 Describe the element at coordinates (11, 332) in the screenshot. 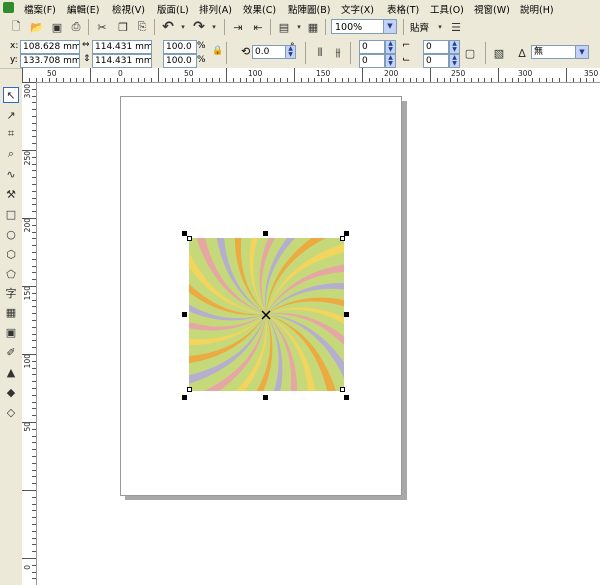

I see `interactive-effects-tool-icon: ▣` at that location.